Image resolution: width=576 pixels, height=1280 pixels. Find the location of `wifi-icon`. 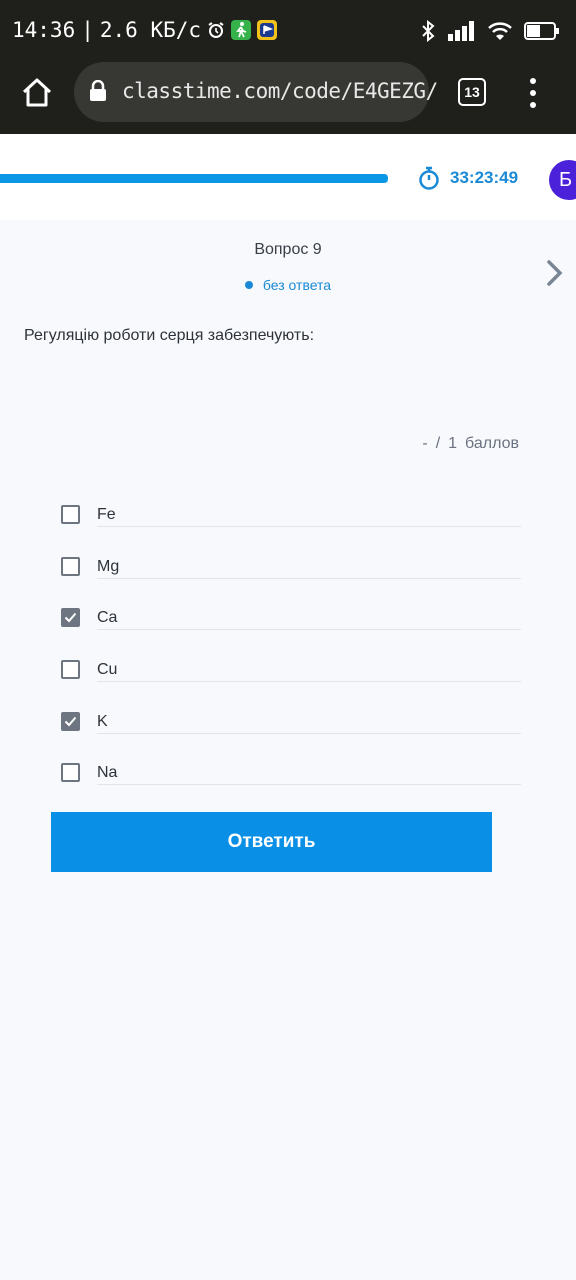

wifi-icon is located at coordinates (500, 31).